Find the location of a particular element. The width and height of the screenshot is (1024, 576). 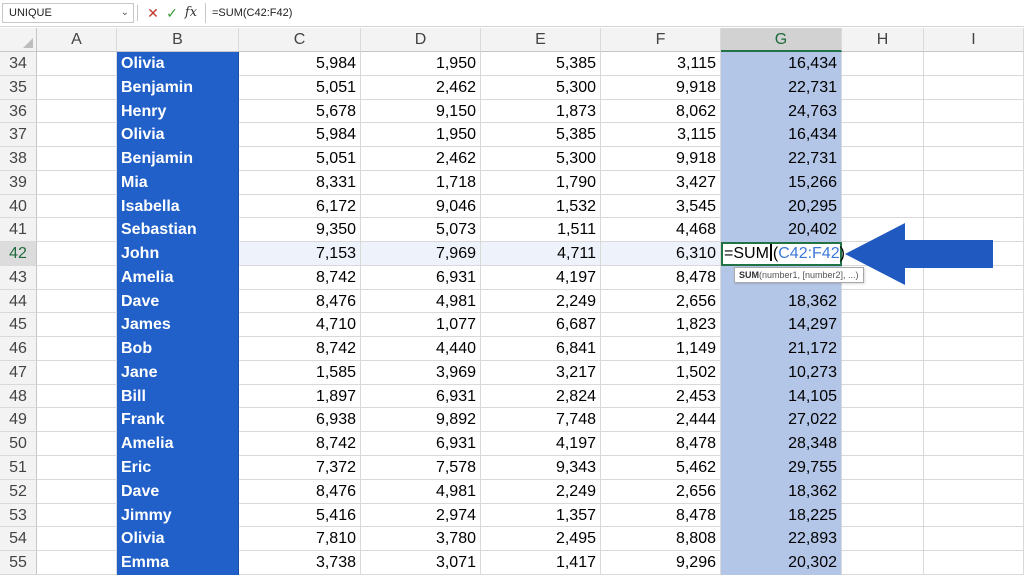

row-header: 53 is located at coordinates (18, 515).